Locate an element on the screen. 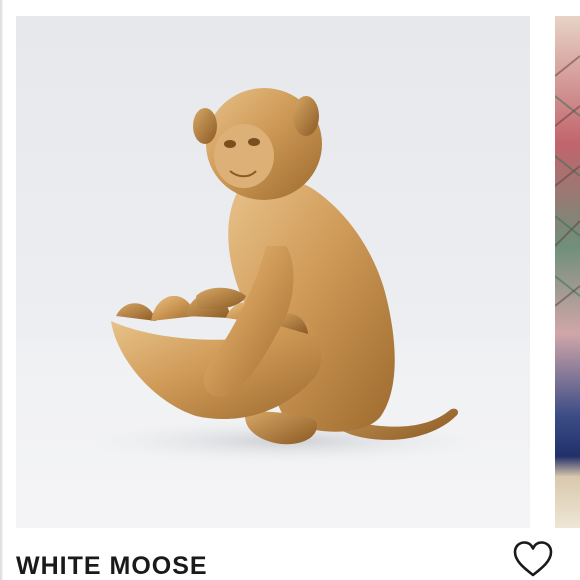 The height and width of the screenshot is (580, 580). painting-thumbnail-image is located at coordinates (567, 272).